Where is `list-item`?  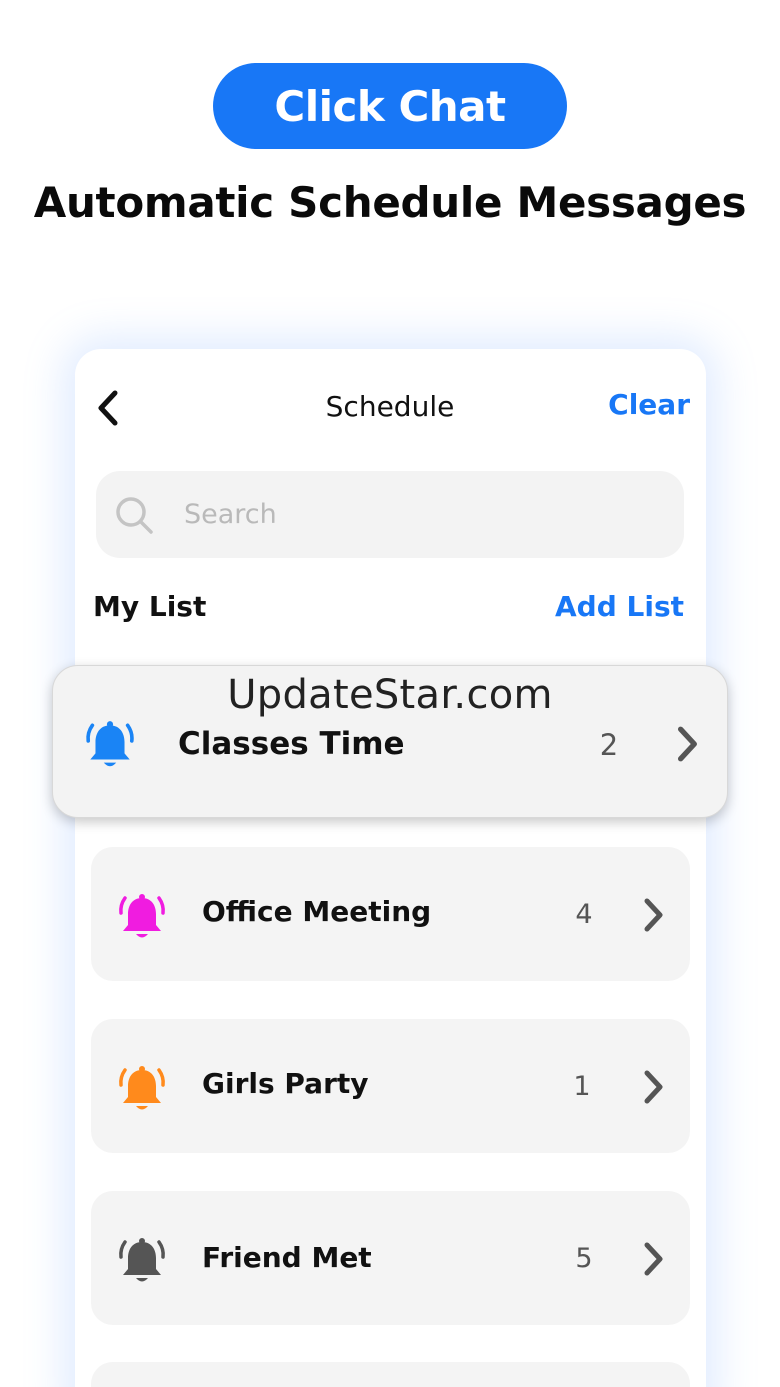 list-item is located at coordinates (390, 1374).